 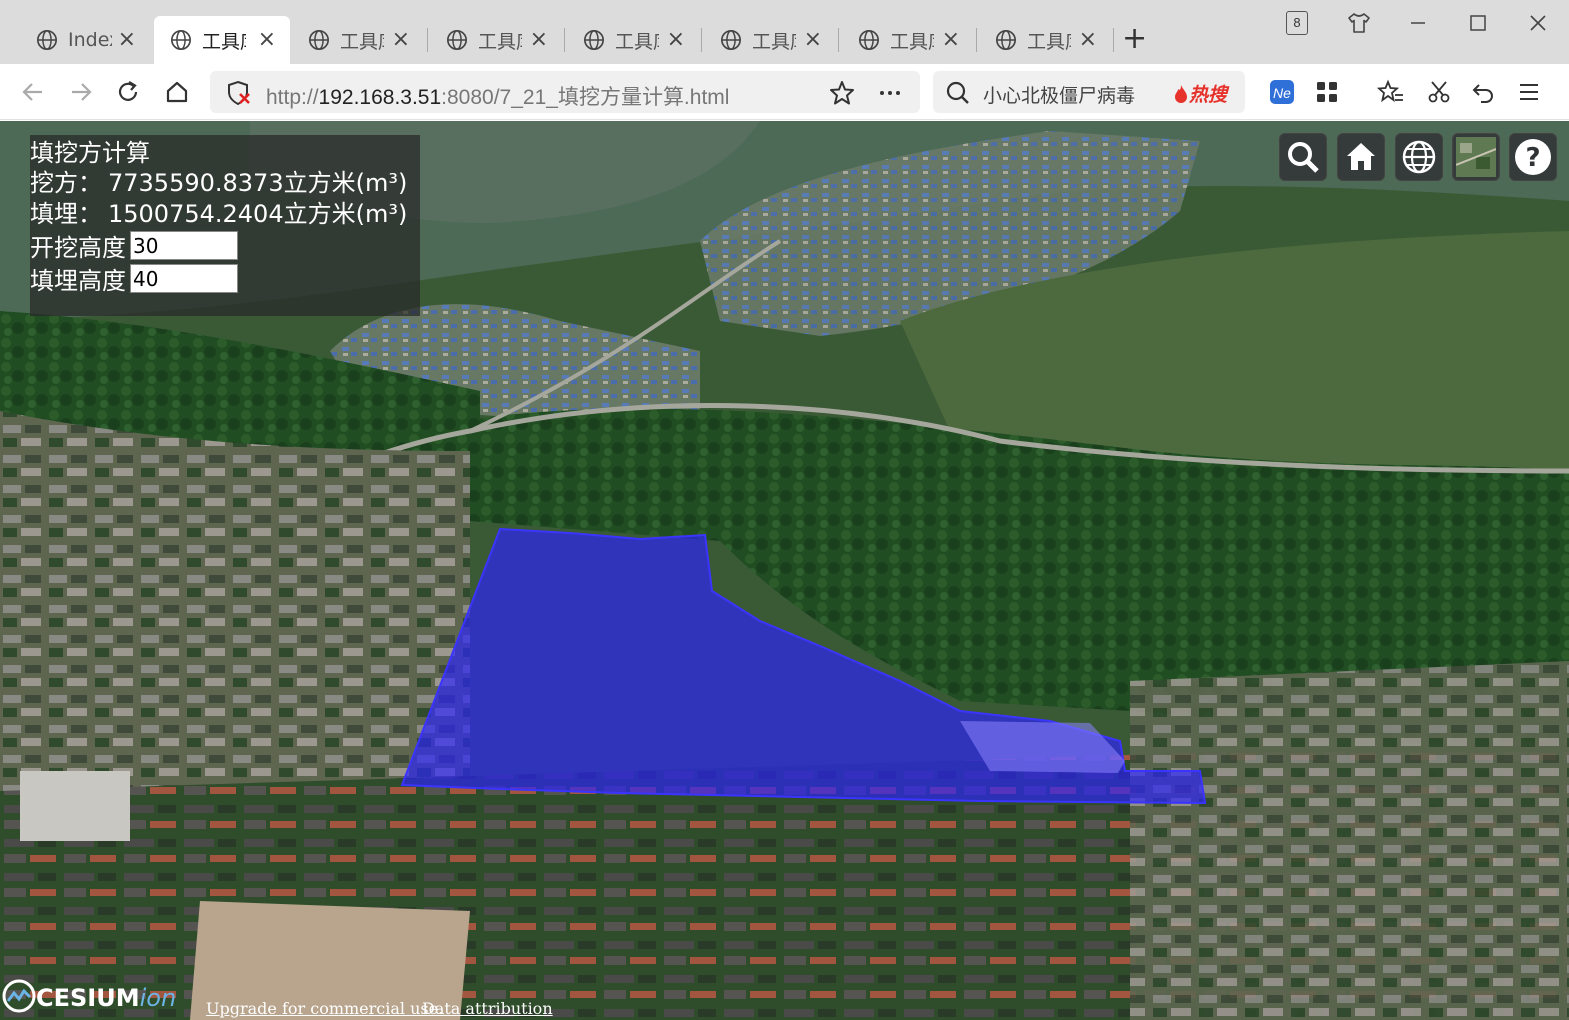 I want to click on shield-error-icon, so click(x=239, y=93).